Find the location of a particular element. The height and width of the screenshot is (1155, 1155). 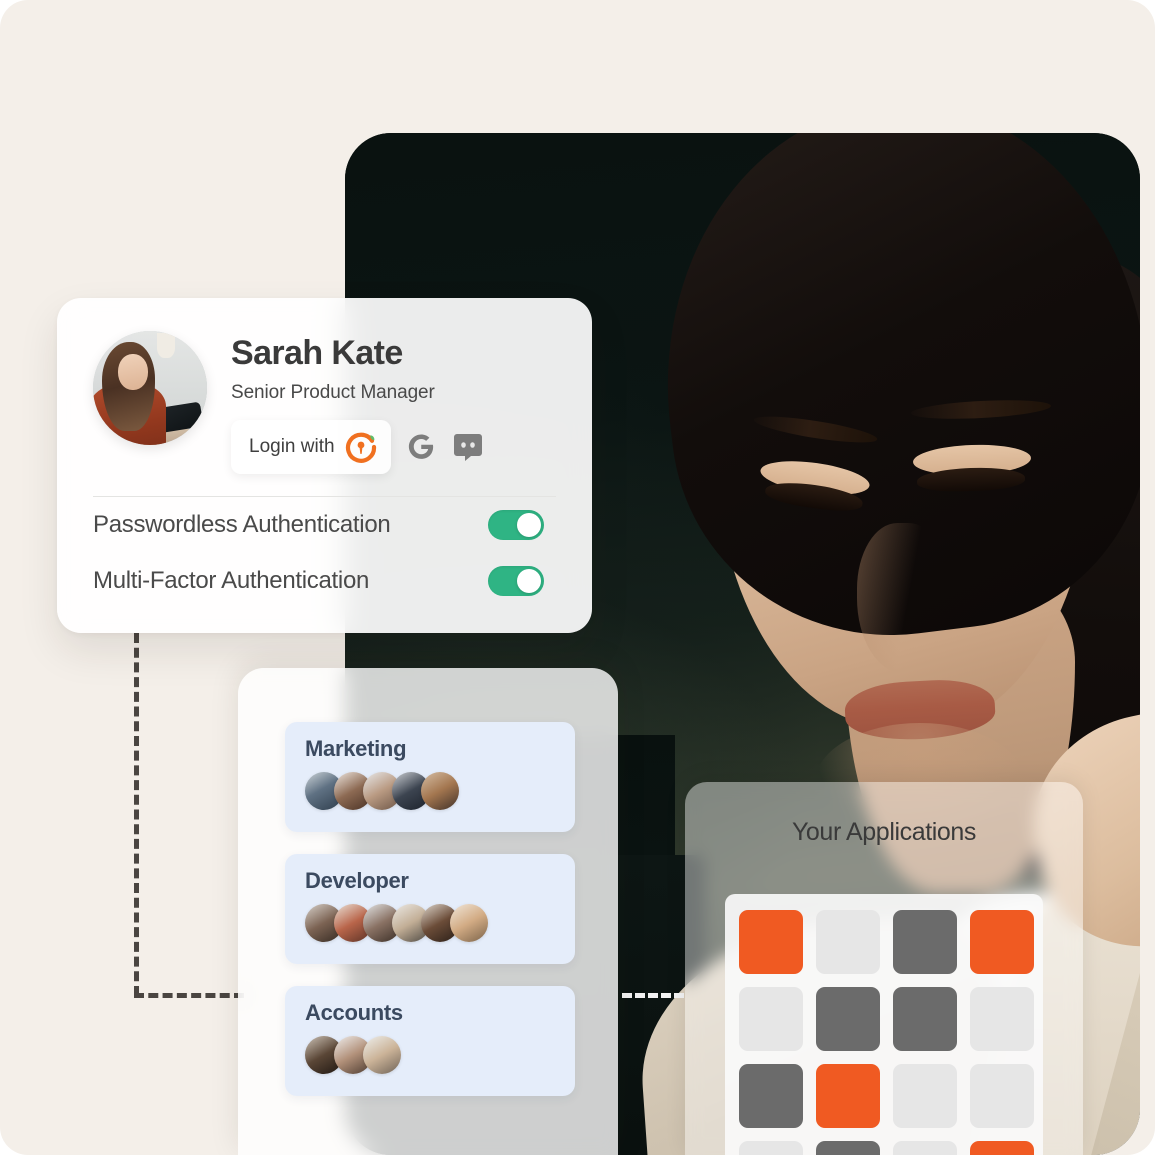

applications-panel: Your Applications is located at coordinates (884, 968).